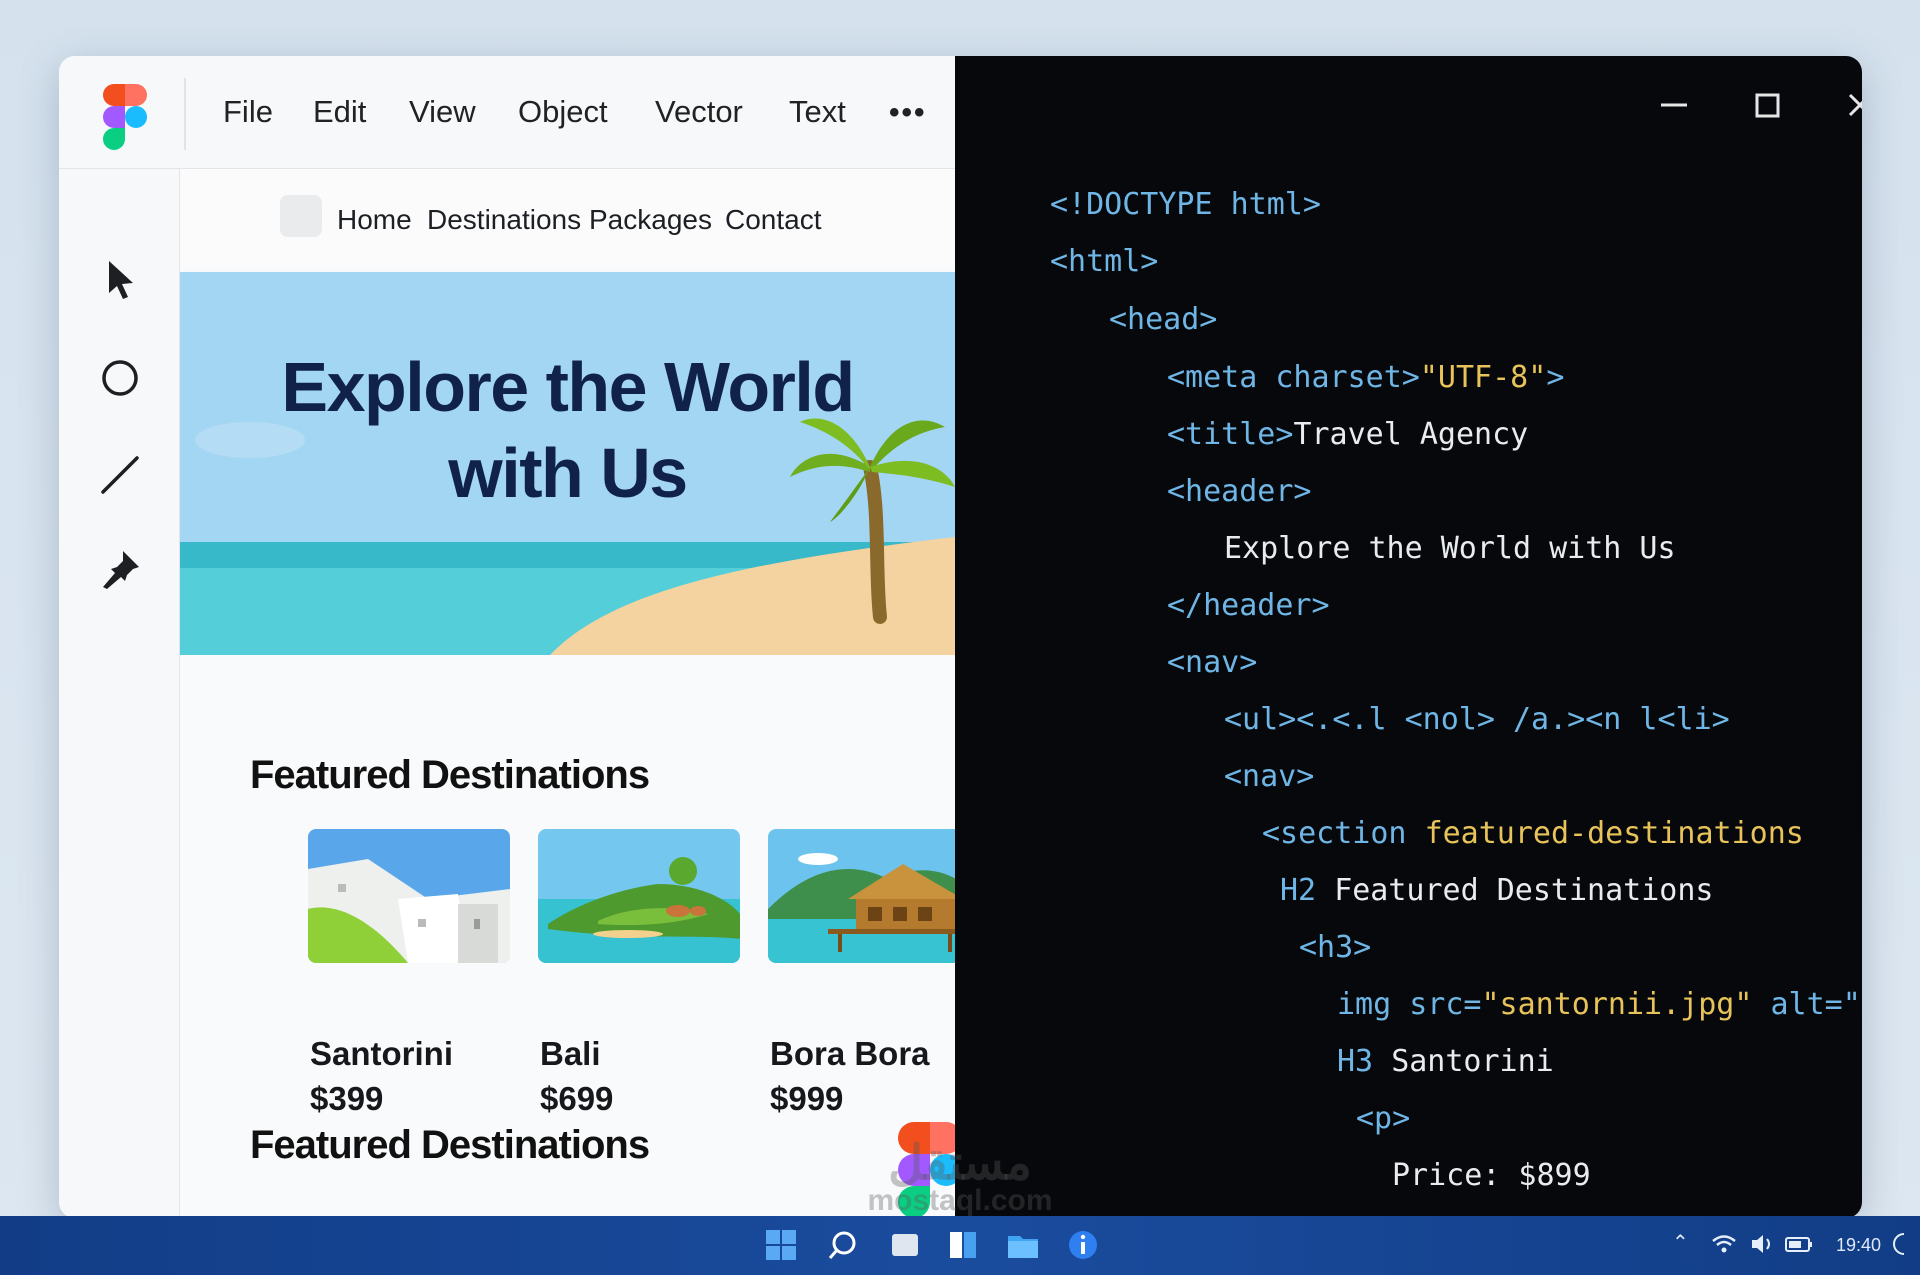 The width and height of the screenshot is (1920, 1275). What do you see at coordinates (908, 113) in the screenshot?
I see `more-menu-button: •••` at bounding box center [908, 113].